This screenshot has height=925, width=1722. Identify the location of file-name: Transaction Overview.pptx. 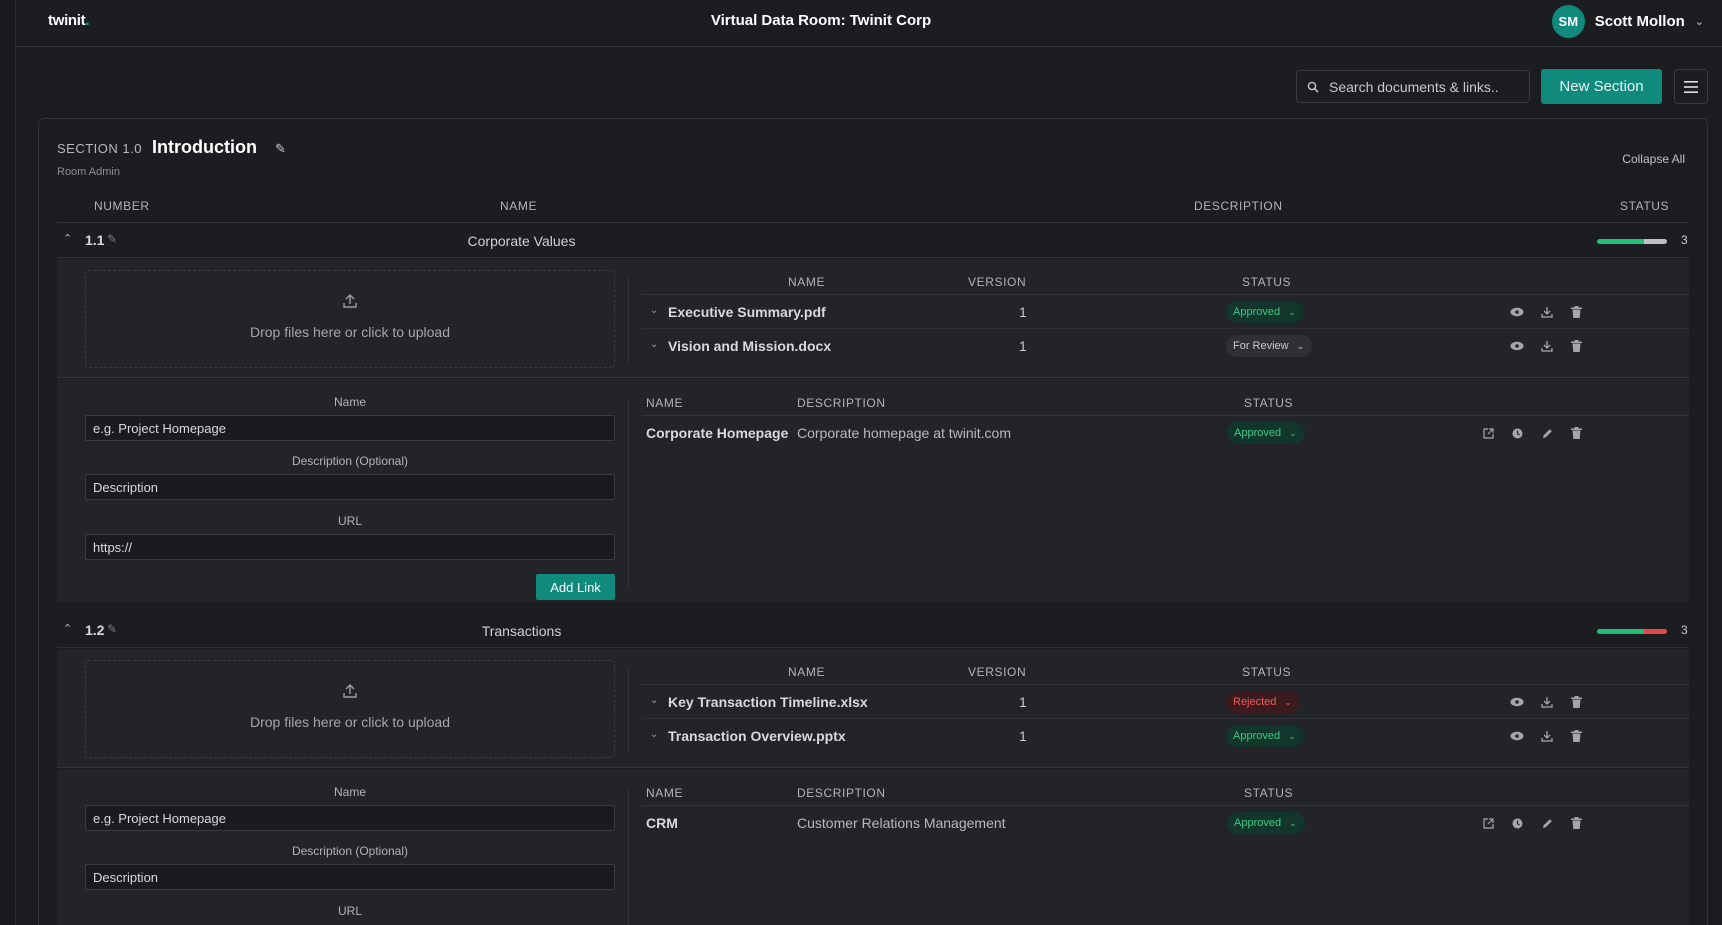
(757, 736).